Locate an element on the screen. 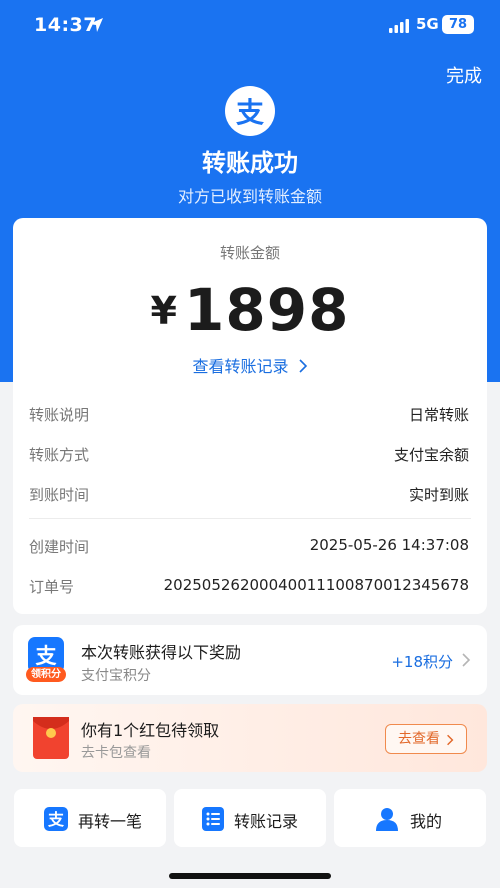  signal-icon is located at coordinates (399, 26).